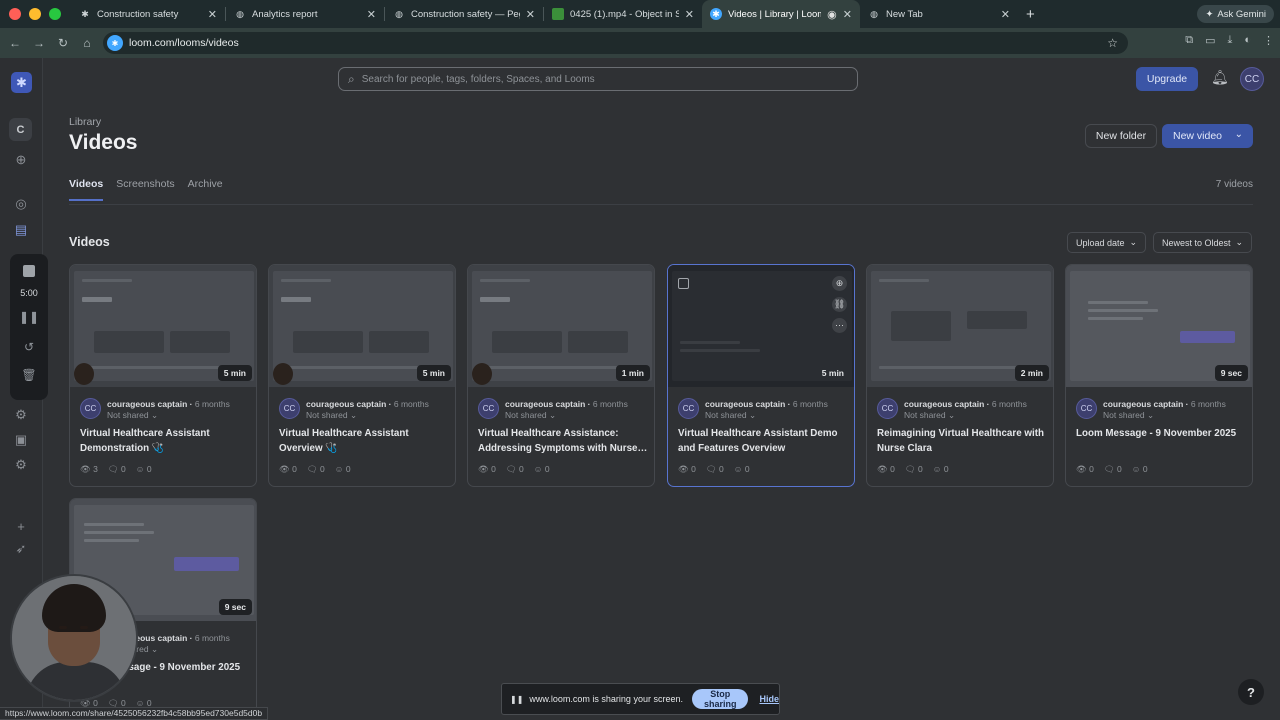 This screenshot has width=1280, height=720. Describe the element at coordinates (1121, 136) in the screenshot. I see `new-folder-button: New folder` at that location.